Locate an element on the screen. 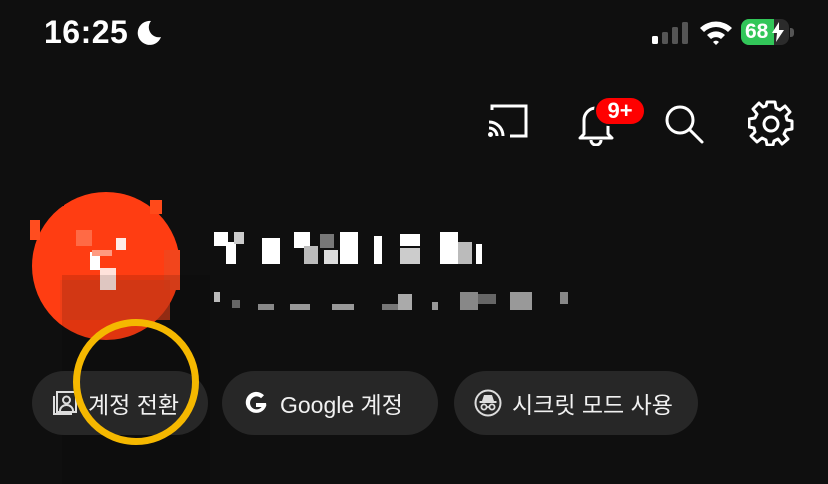 The height and width of the screenshot is (484, 828). chip-label: Google 계정 is located at coordinates (341, 405).